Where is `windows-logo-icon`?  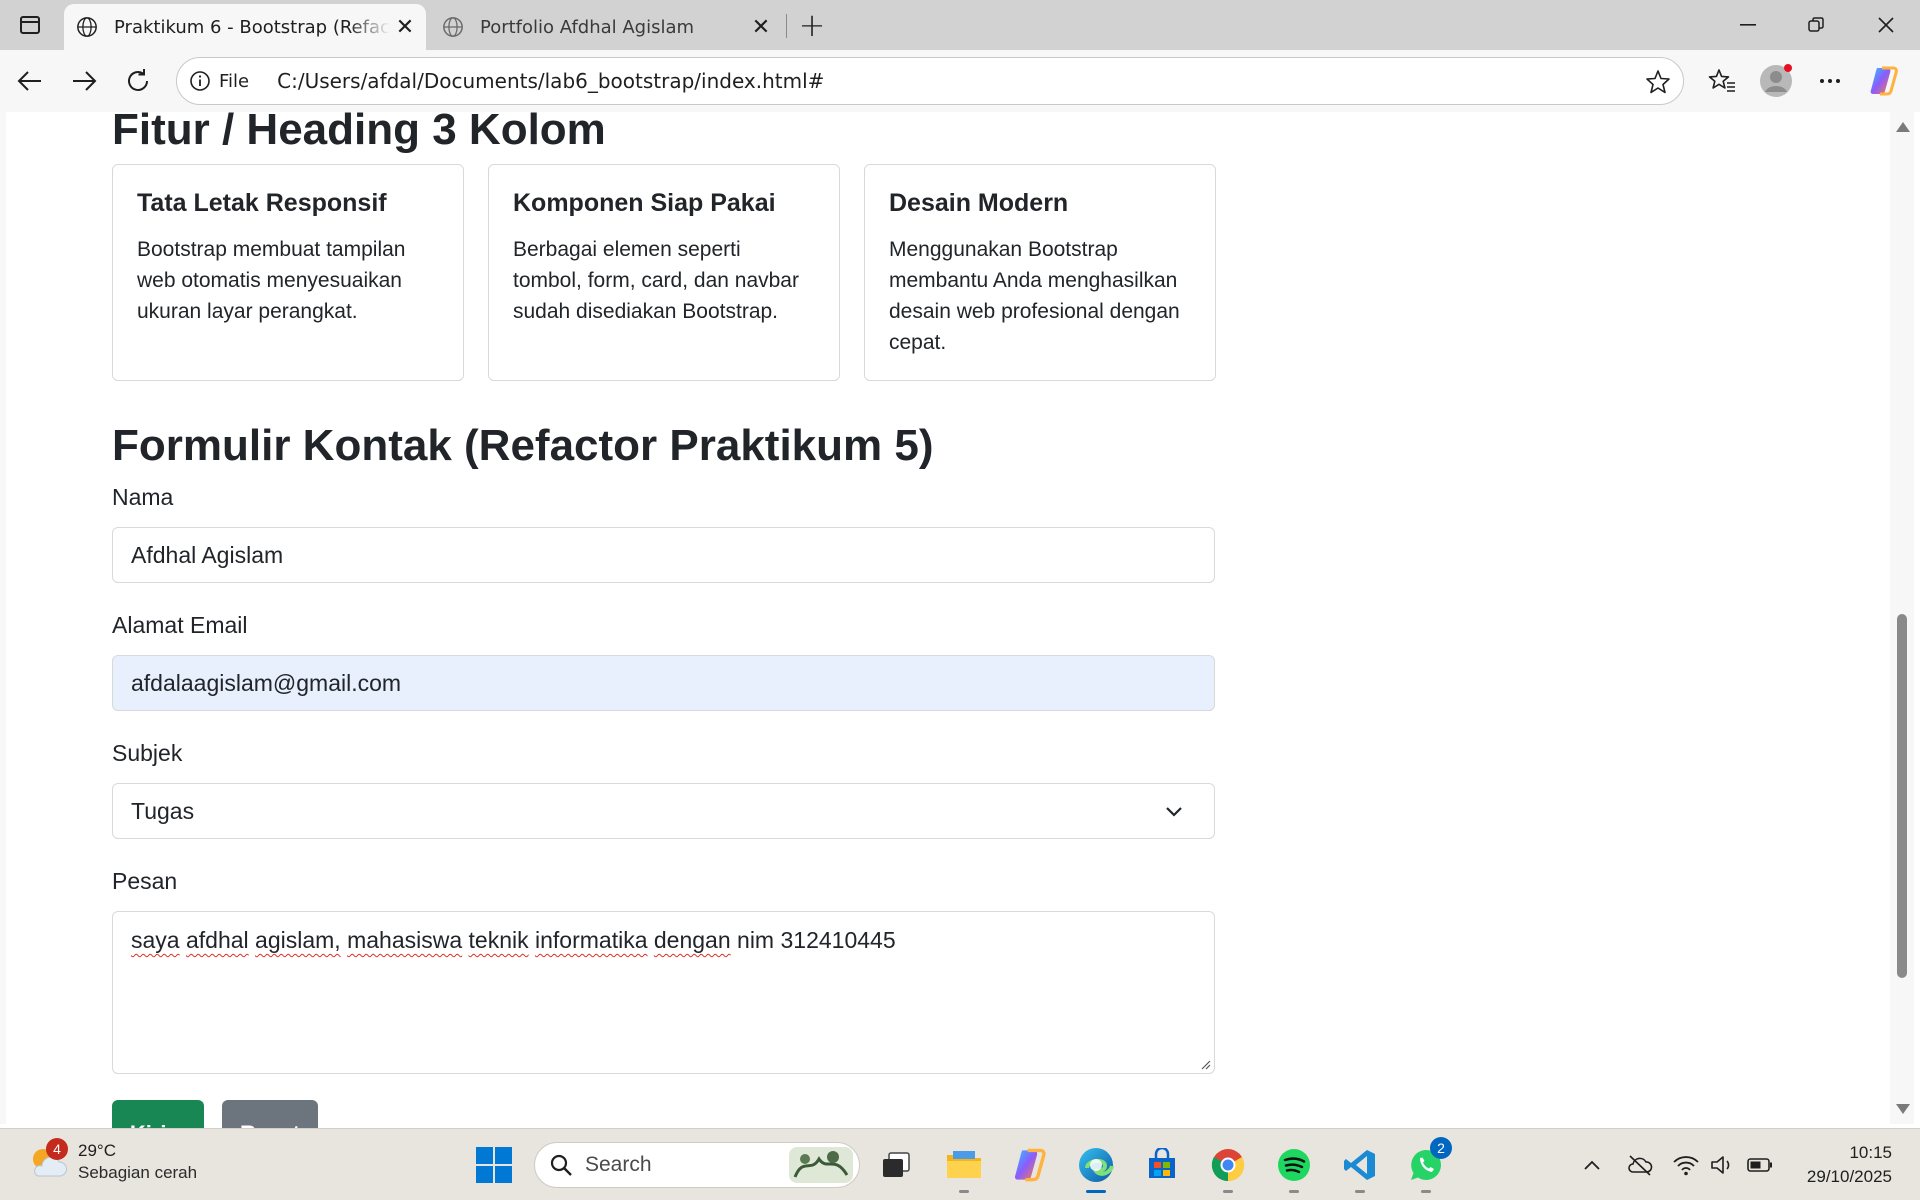
windows-logo-icon is located at coordinates (484, 1155).